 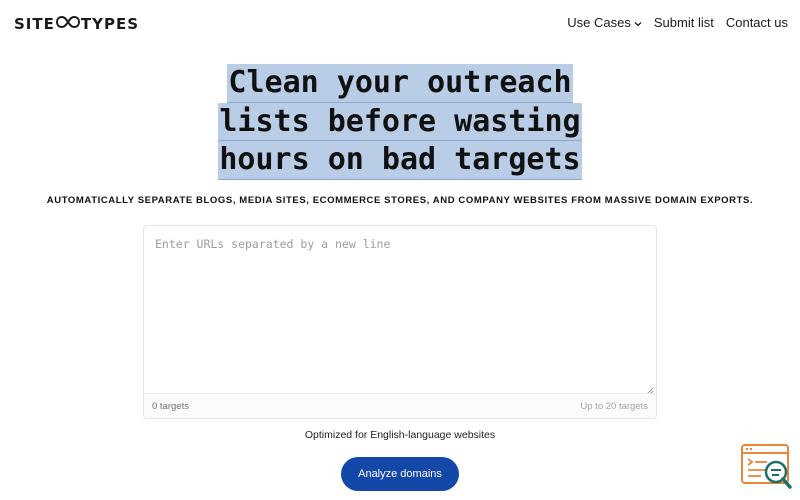 What do you see at coordinates (400, 83) in the screenshot?
I see `headline-line-1: Clean your outreach` at bounding box center [400, 83].